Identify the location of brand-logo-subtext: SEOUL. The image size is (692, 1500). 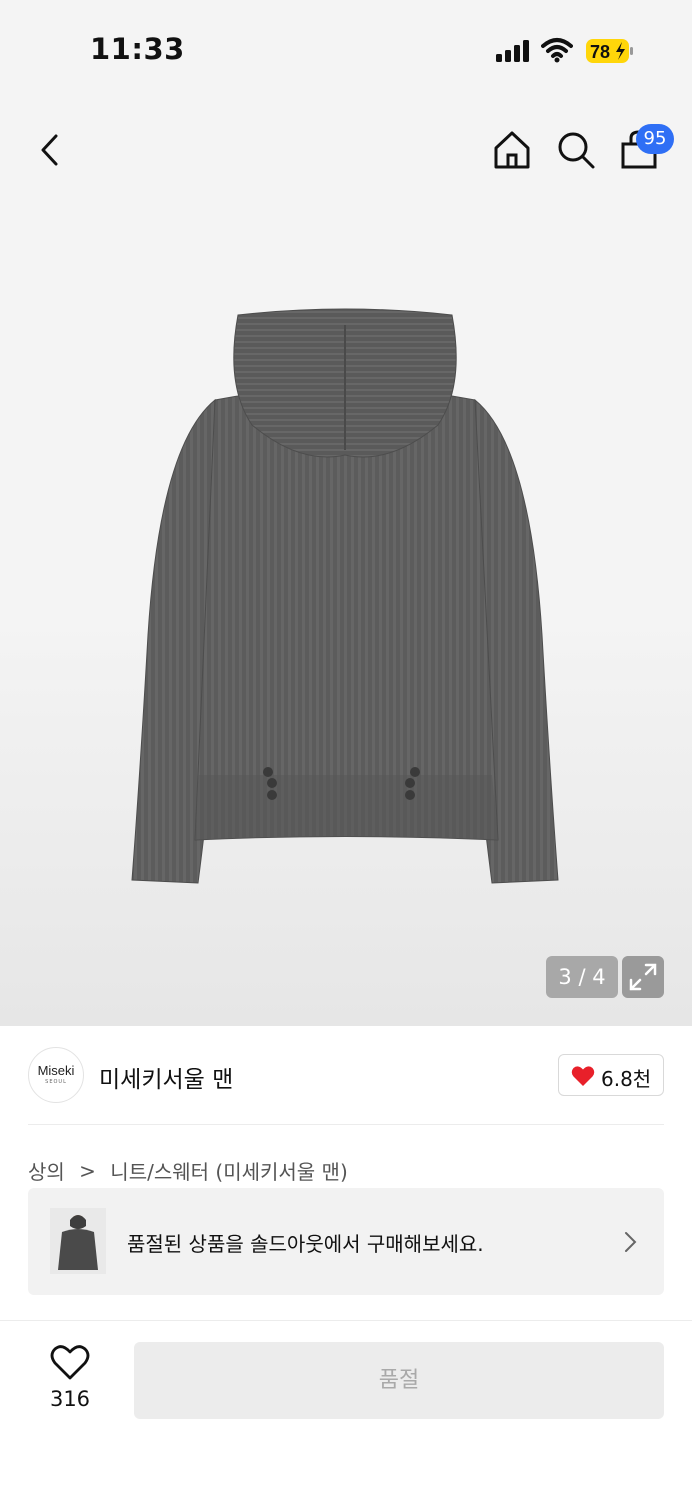
(56, 1082).